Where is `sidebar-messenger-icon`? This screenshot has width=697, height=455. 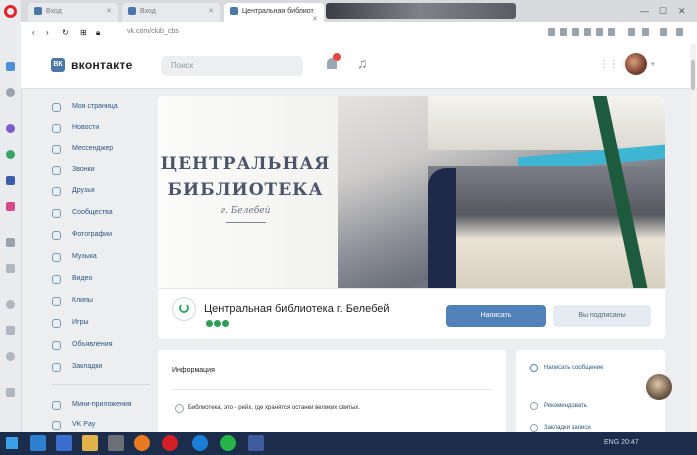
sidebar-messenger-icon is located at coordinates (10, 128).